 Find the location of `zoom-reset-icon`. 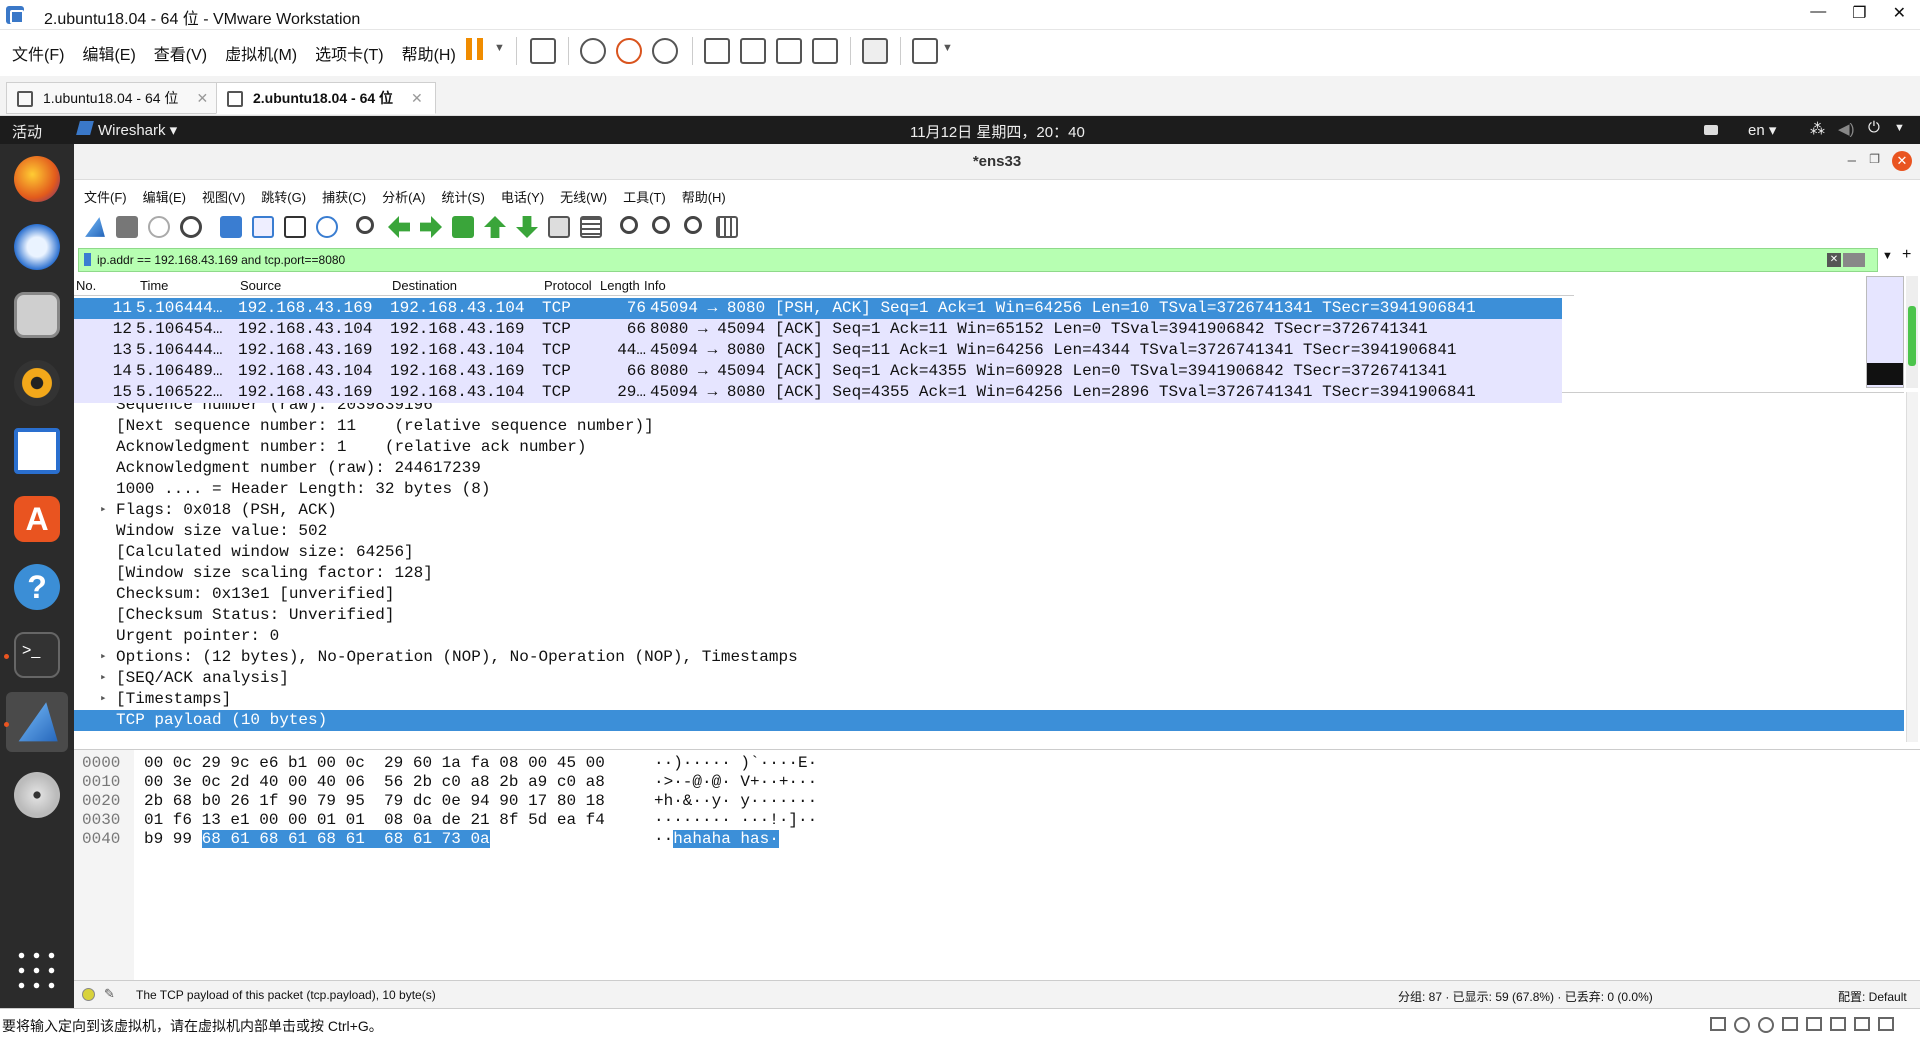

zoom-reset-icon is located at coordinates (693, 225).